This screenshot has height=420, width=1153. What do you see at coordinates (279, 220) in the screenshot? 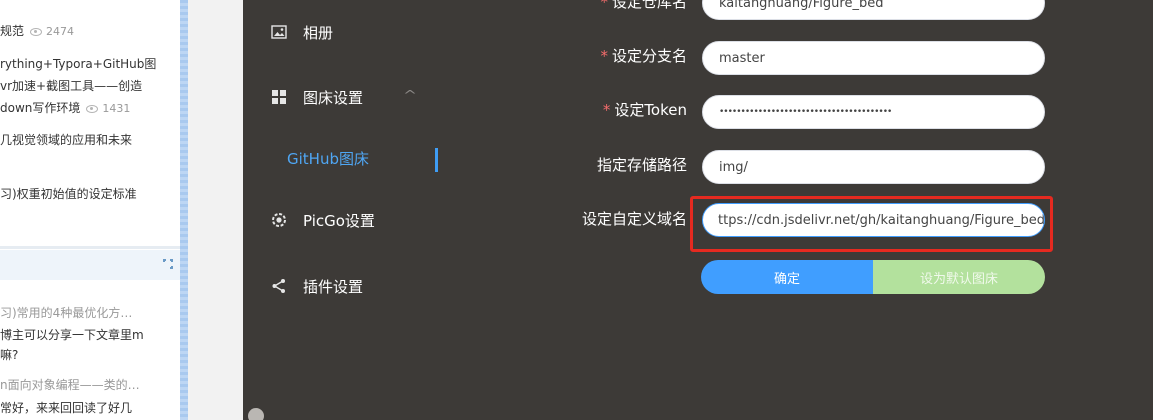
I see `gear-icon` at bounding box center [279, 220].